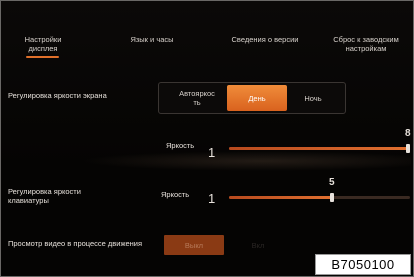  I want to click on mode-auto-button: Автояркос ть, so click(197, 98).